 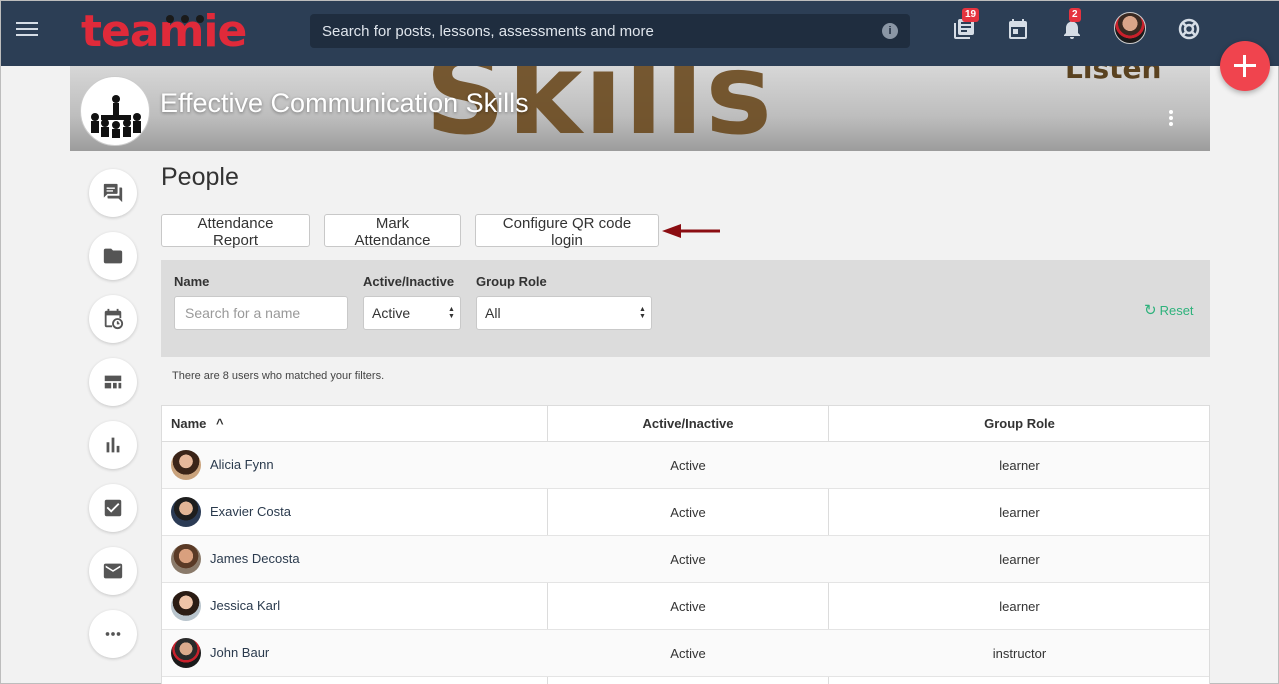 I want to click on table-row: James Decosta Active learner, so click(x=685, y=559).